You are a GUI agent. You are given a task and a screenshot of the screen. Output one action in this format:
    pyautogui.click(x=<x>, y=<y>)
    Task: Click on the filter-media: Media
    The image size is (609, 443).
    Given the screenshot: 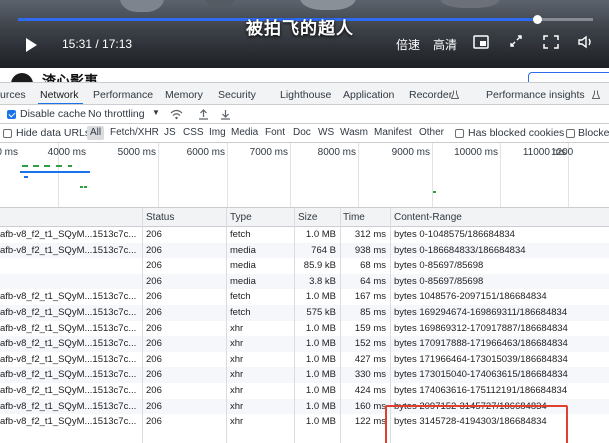 What is the action you would take?
    pyautogui.click(x=244, y=133)
    